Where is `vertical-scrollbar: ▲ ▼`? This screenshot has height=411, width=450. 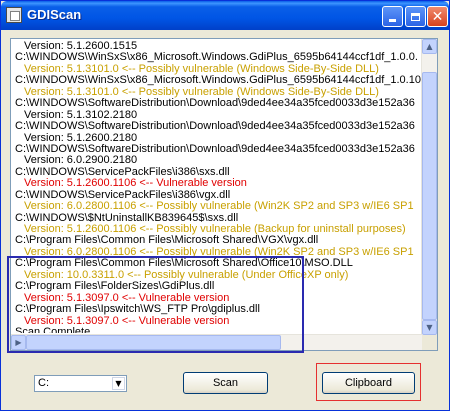
vertical-scrollbar: ▲ ▼ is located at coordinates (429, 187).